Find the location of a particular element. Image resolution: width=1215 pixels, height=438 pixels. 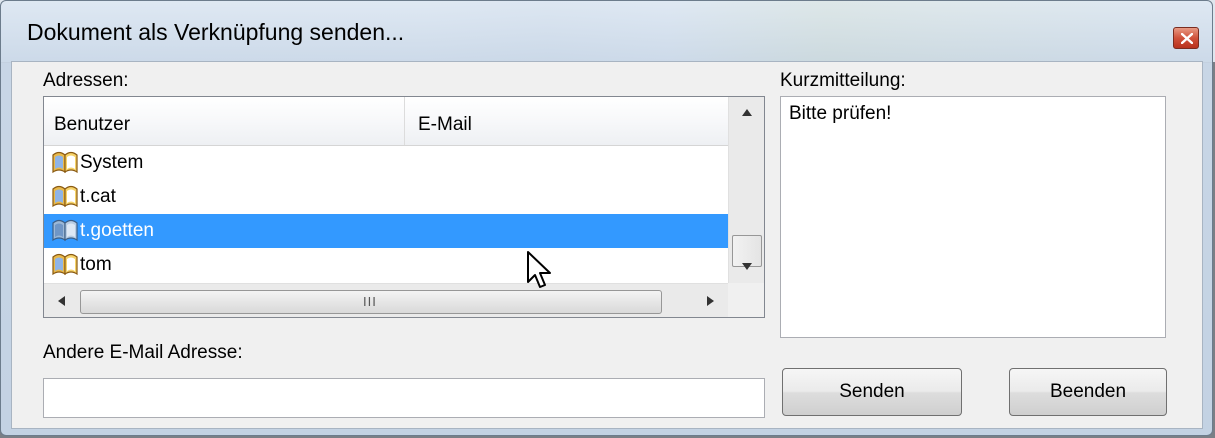

scroll-right-button is located at coordinates (710, 301).